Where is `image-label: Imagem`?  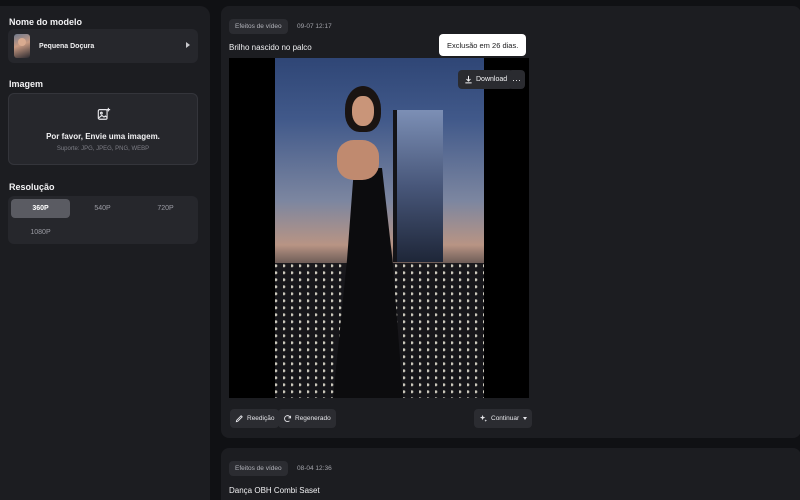 image-label: Imagem is located at coordinates (26, 84).